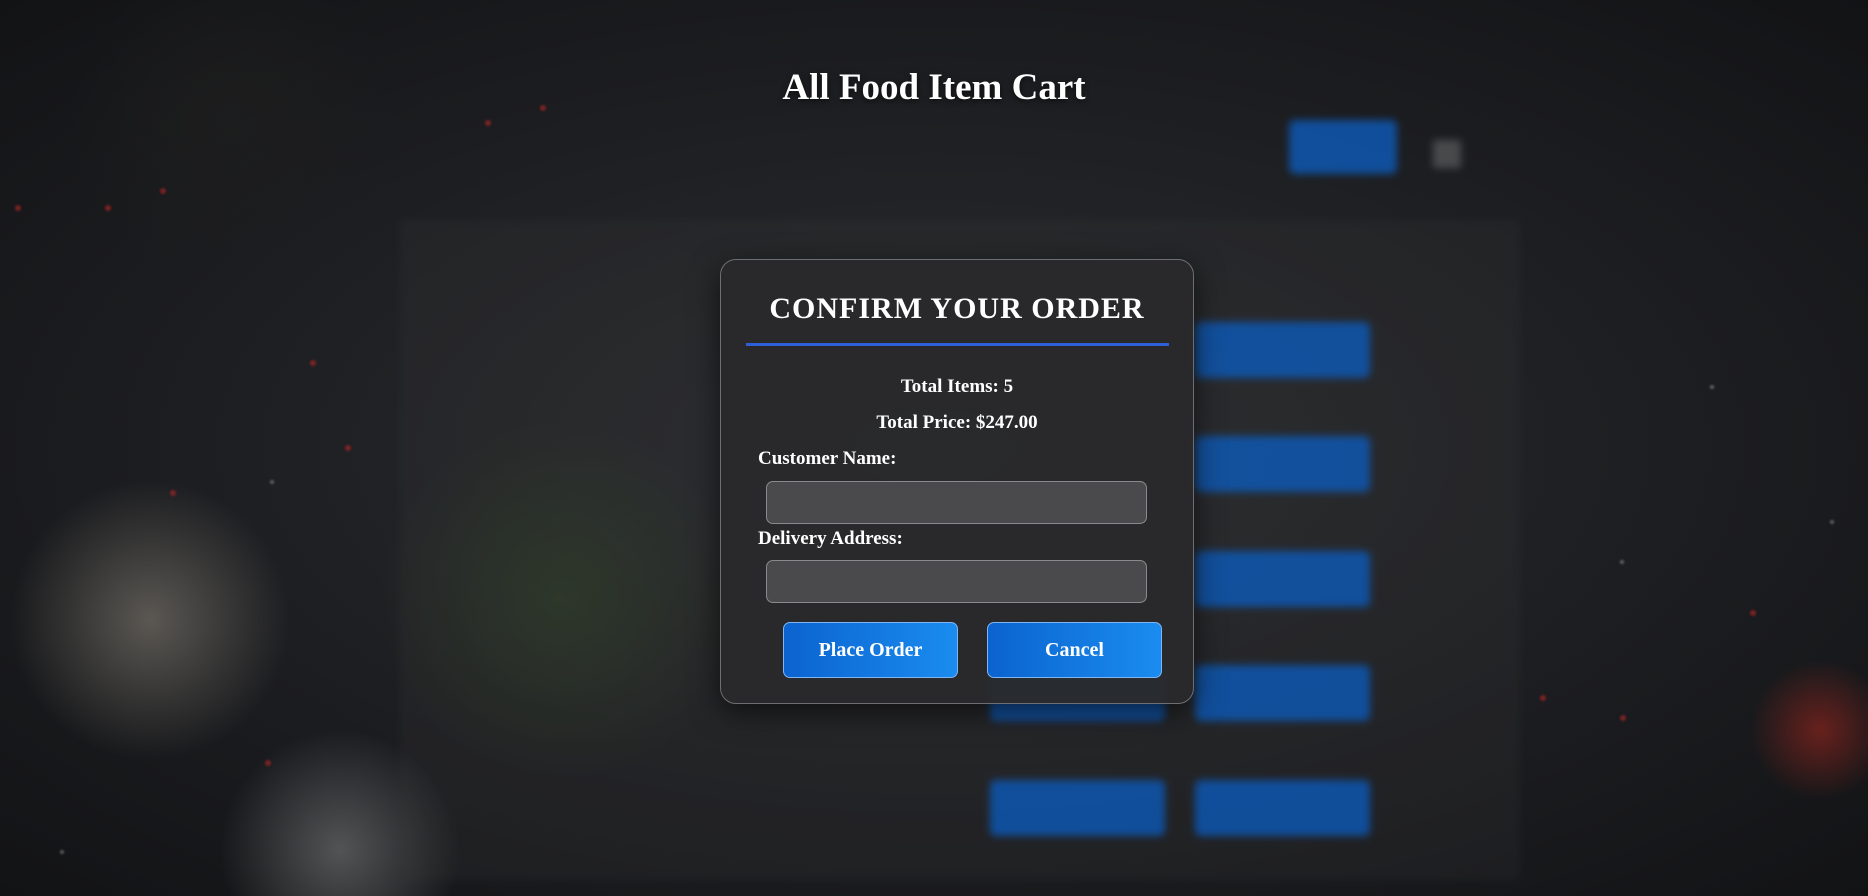  What do you see at coordinates (956, 581) in the screenshot?
I see `delivery-address-input` at bounding box center [956, 581].